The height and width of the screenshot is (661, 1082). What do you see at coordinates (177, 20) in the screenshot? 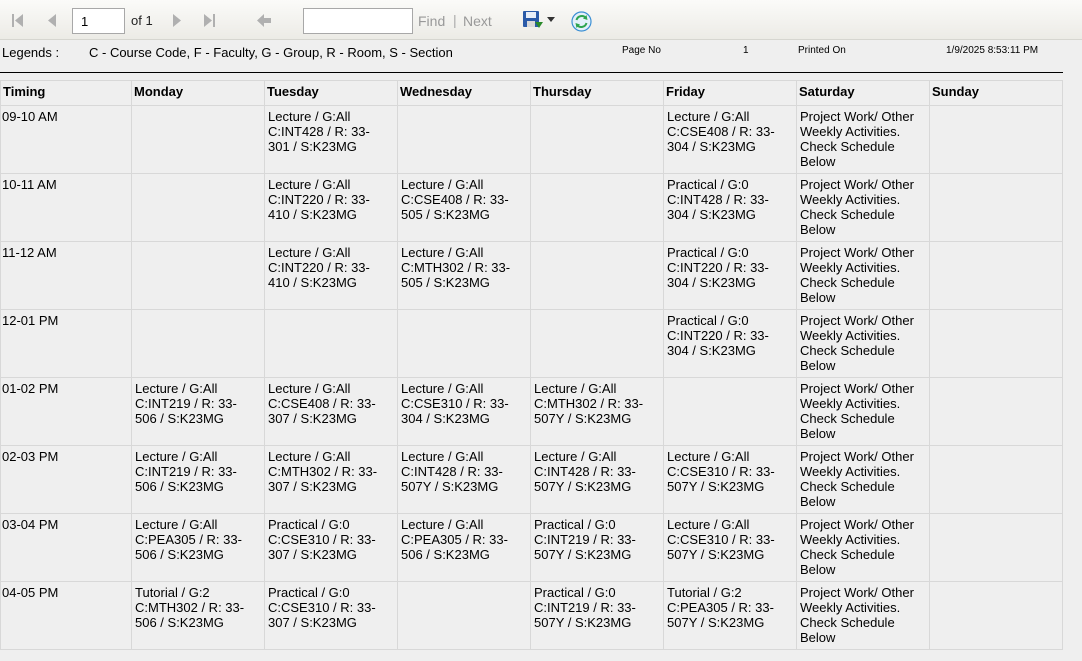
I see `next-page-icon` at bounding box center [177, 20].